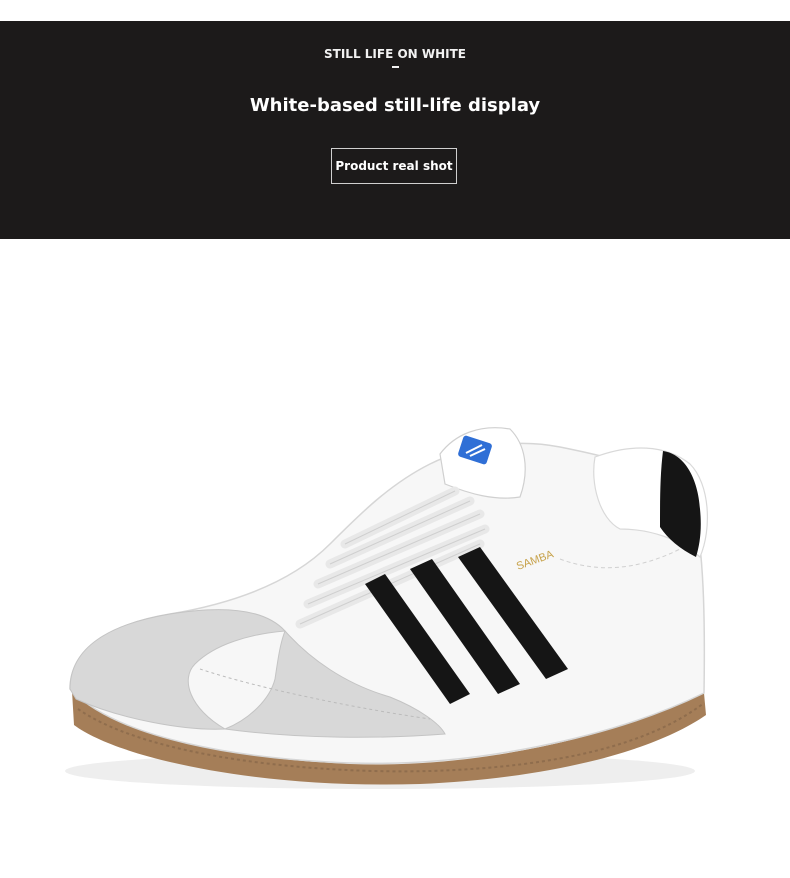 Image resolution: width=790 pixels, height=878 pixels. What do you see at coordinates (395, 67) in the screenshot?
I see `kicker-divider` at bounding box center [395, 67].